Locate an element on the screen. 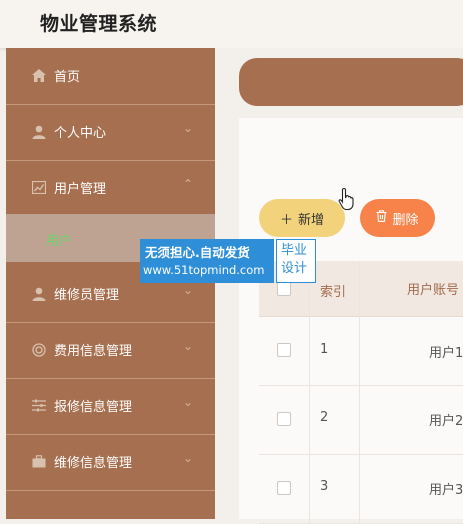 The height and width of the screenshot is (524, 463). header-account: 用户账号 is located at coordinates (433, 288).